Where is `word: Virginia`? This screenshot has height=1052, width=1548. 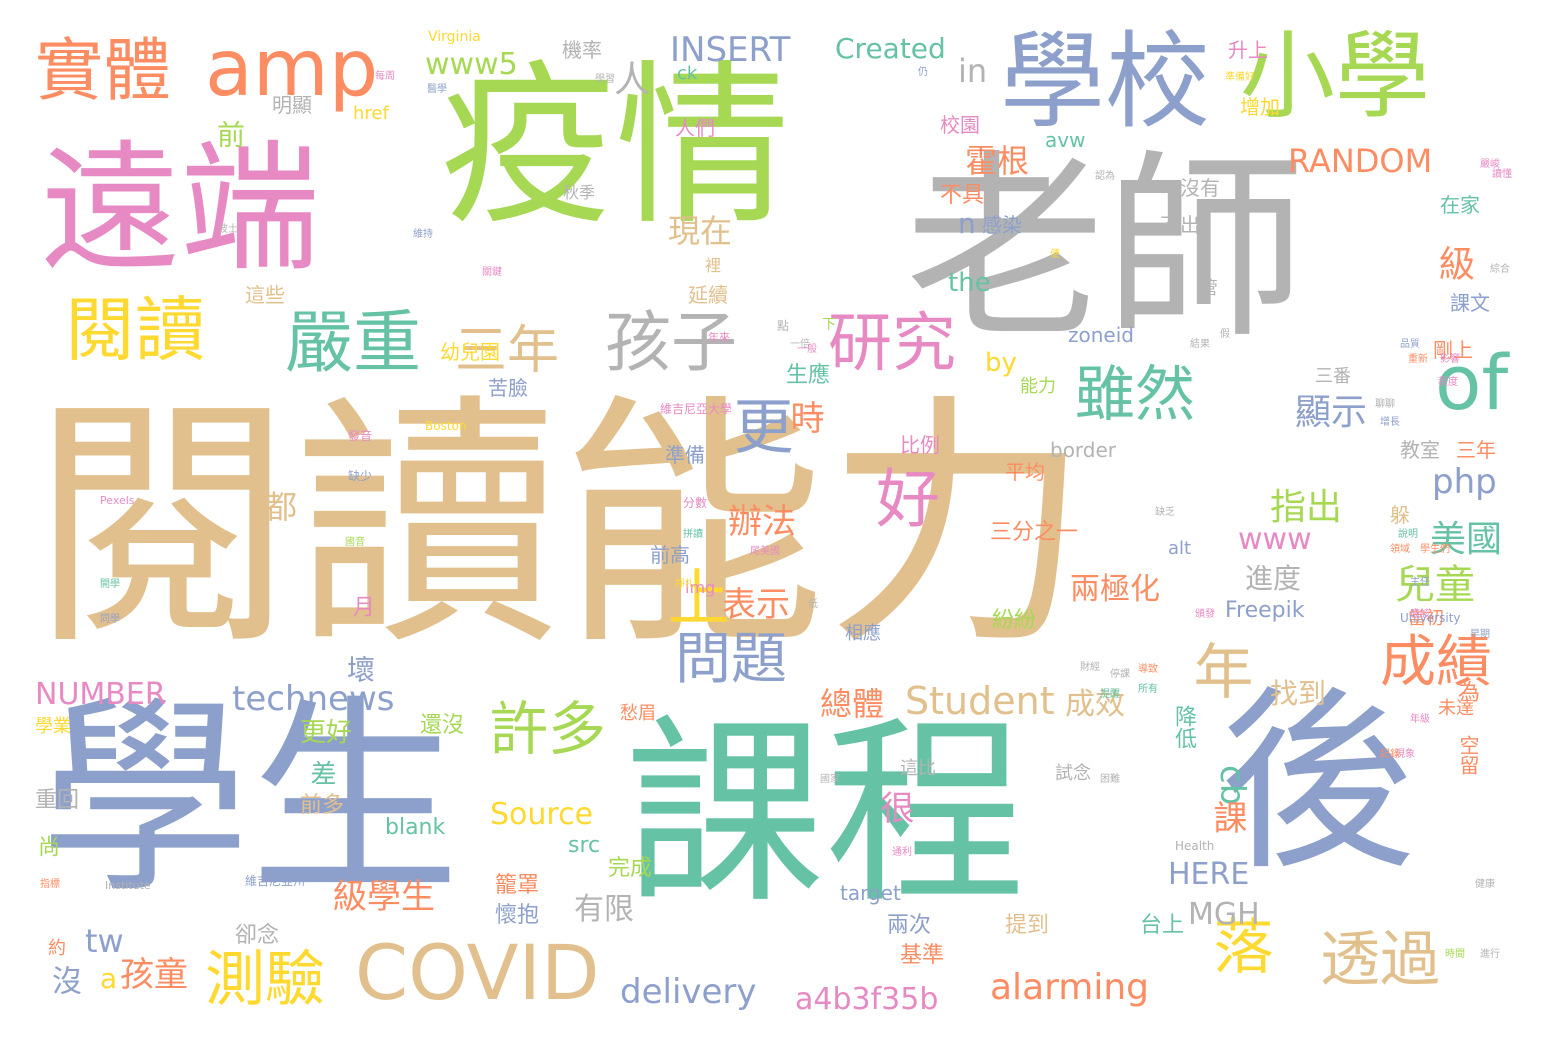 word: Virginia is located at coordinates (454, 37).